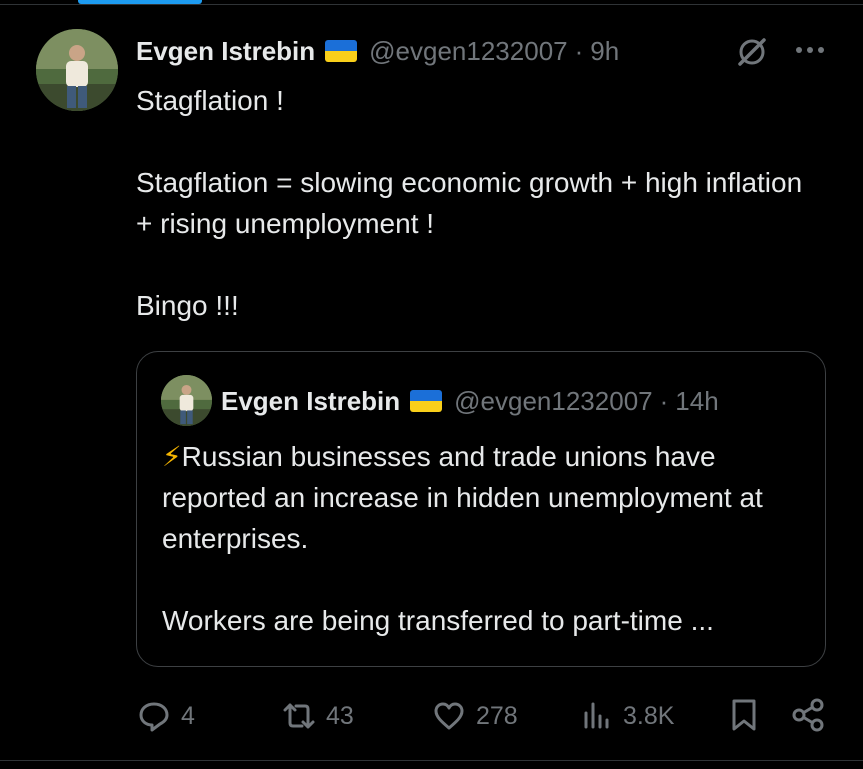 Image resolution: width=863 pixels, height=769 pixels. Describe the element at coordinates (318, 716) in the screenshot. I see `repost-button: 43` at that location.